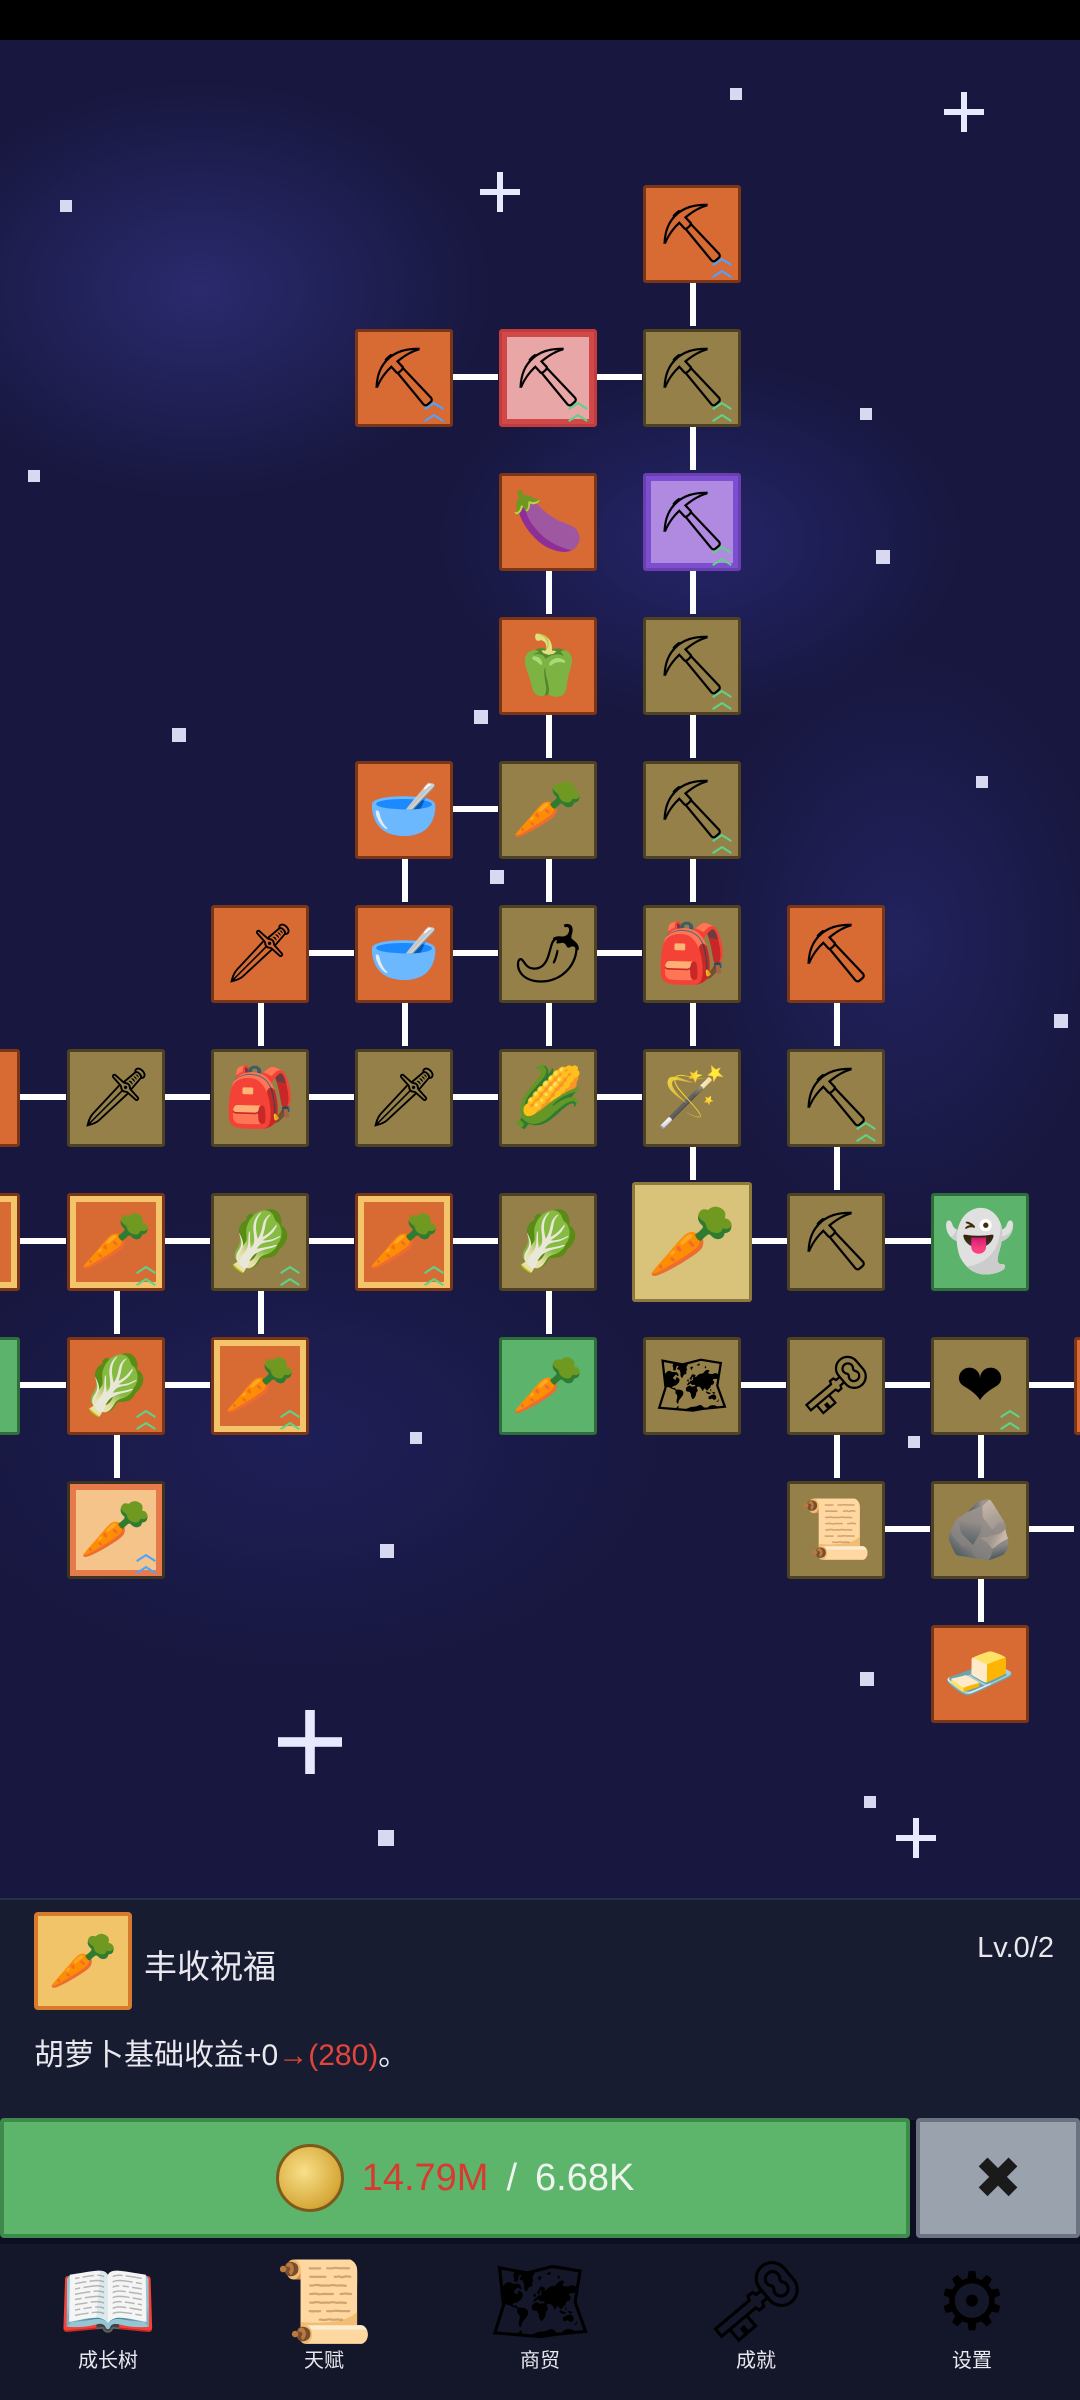 The image size is (1080, 2400). Describe the element at coordinates (836, 1098) in the screenshot. I see `skill-node-pickaxe: ⛏ ︿ ︿` at that location.